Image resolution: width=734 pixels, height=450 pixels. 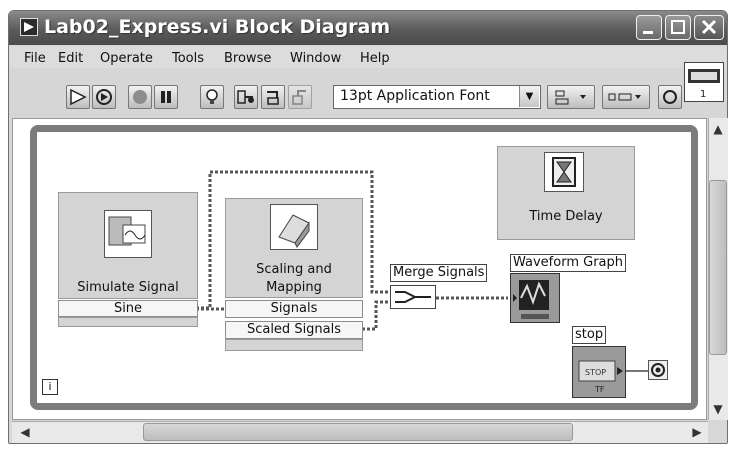 What do you see at coordinates (128, 234) in the screenshot?
I see `simulate-signal-icon` at bounding box center [128, 234].